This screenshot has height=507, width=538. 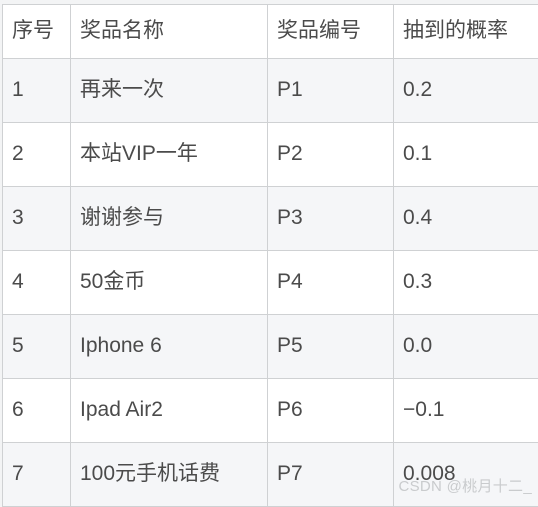 What do you see at coordinates (169, 32) in the screenshot?
I see `column-header-name: 奖品名称` at bounding box center [169, 32].